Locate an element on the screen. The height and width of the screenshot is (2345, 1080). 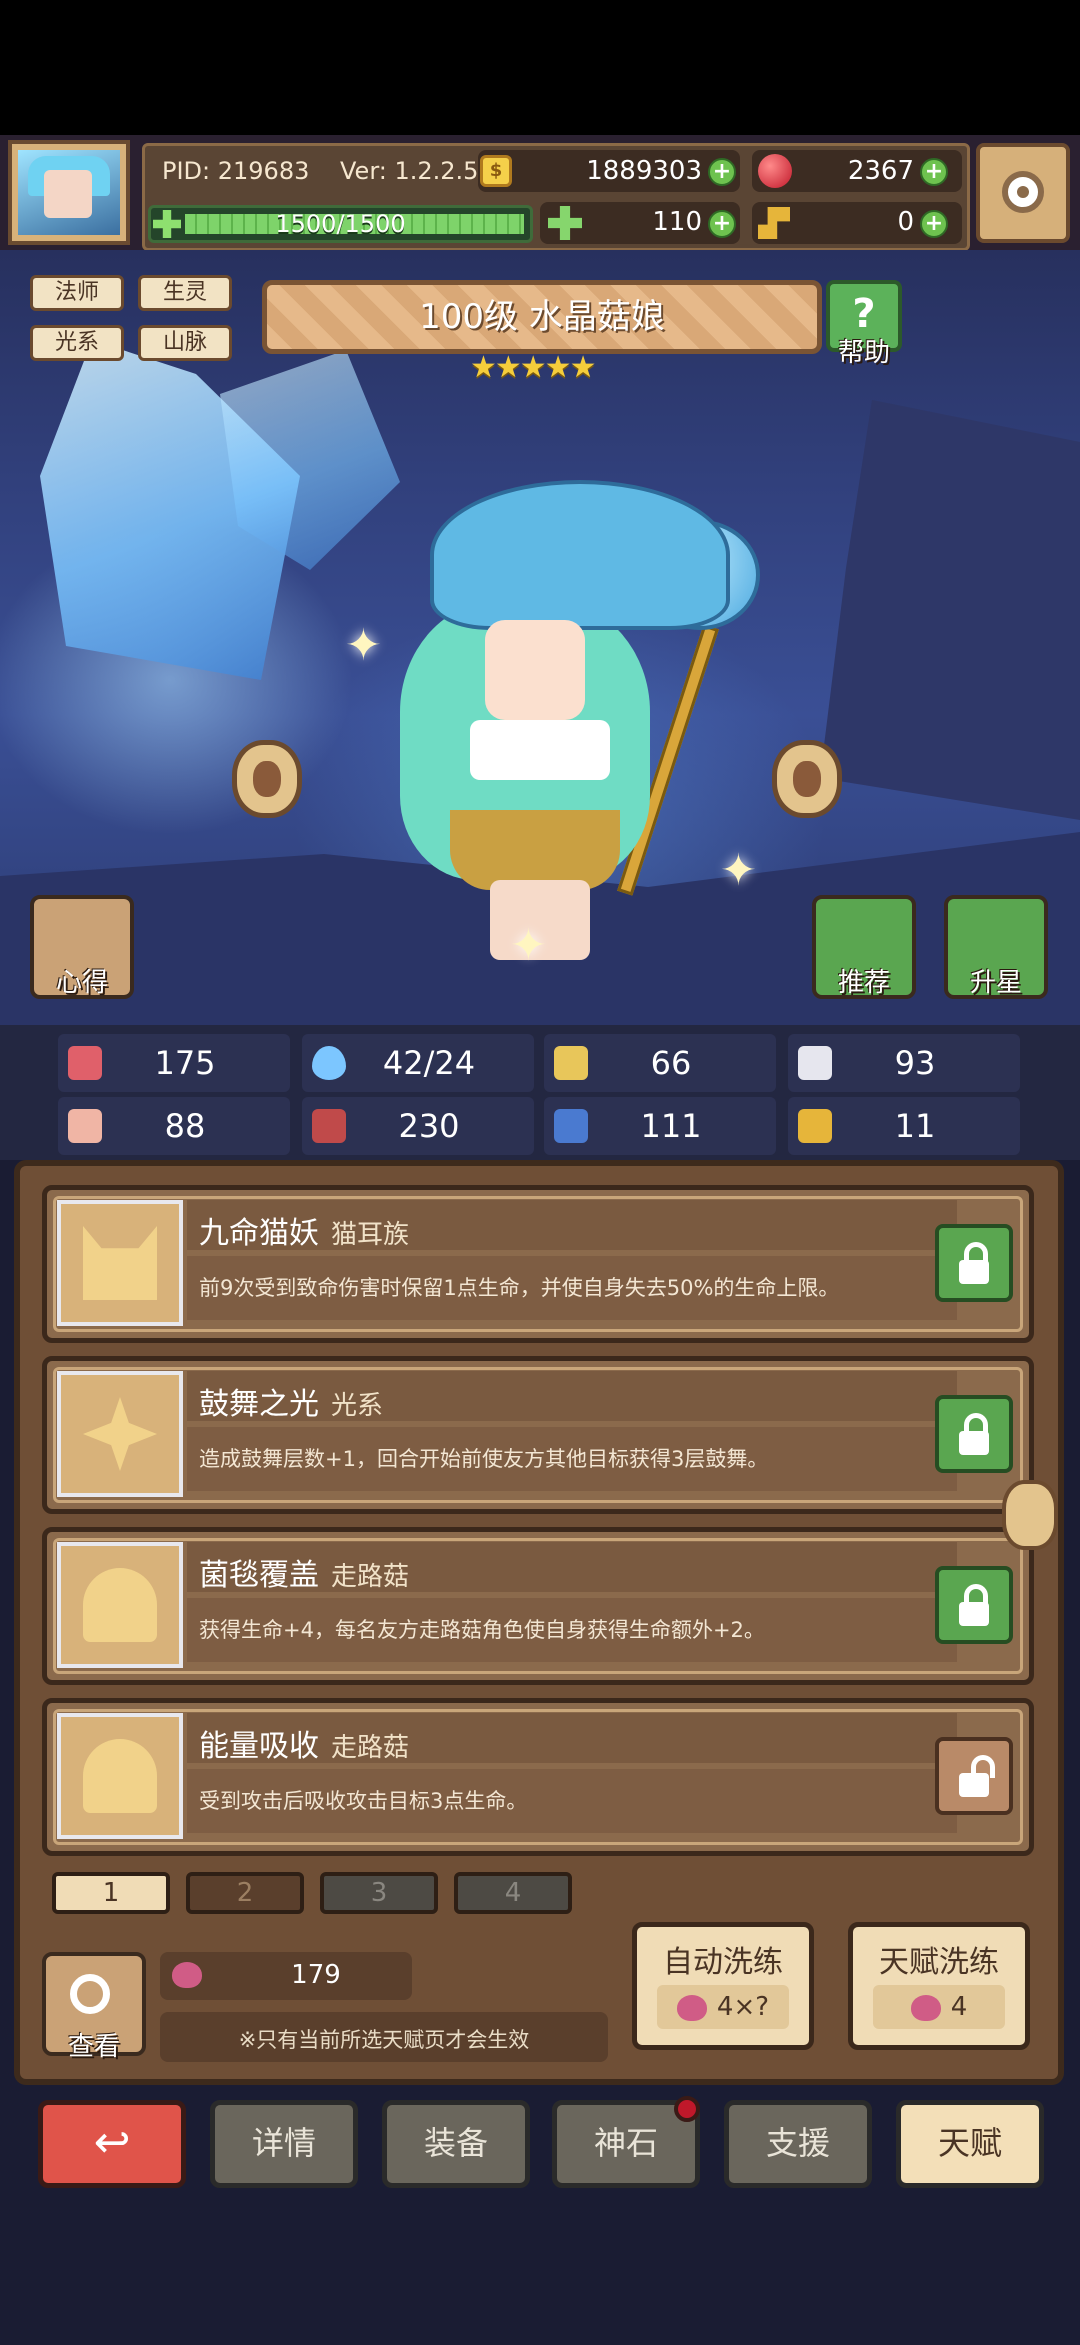
left-arrow-coin-button is located at coordinates (267, 779).